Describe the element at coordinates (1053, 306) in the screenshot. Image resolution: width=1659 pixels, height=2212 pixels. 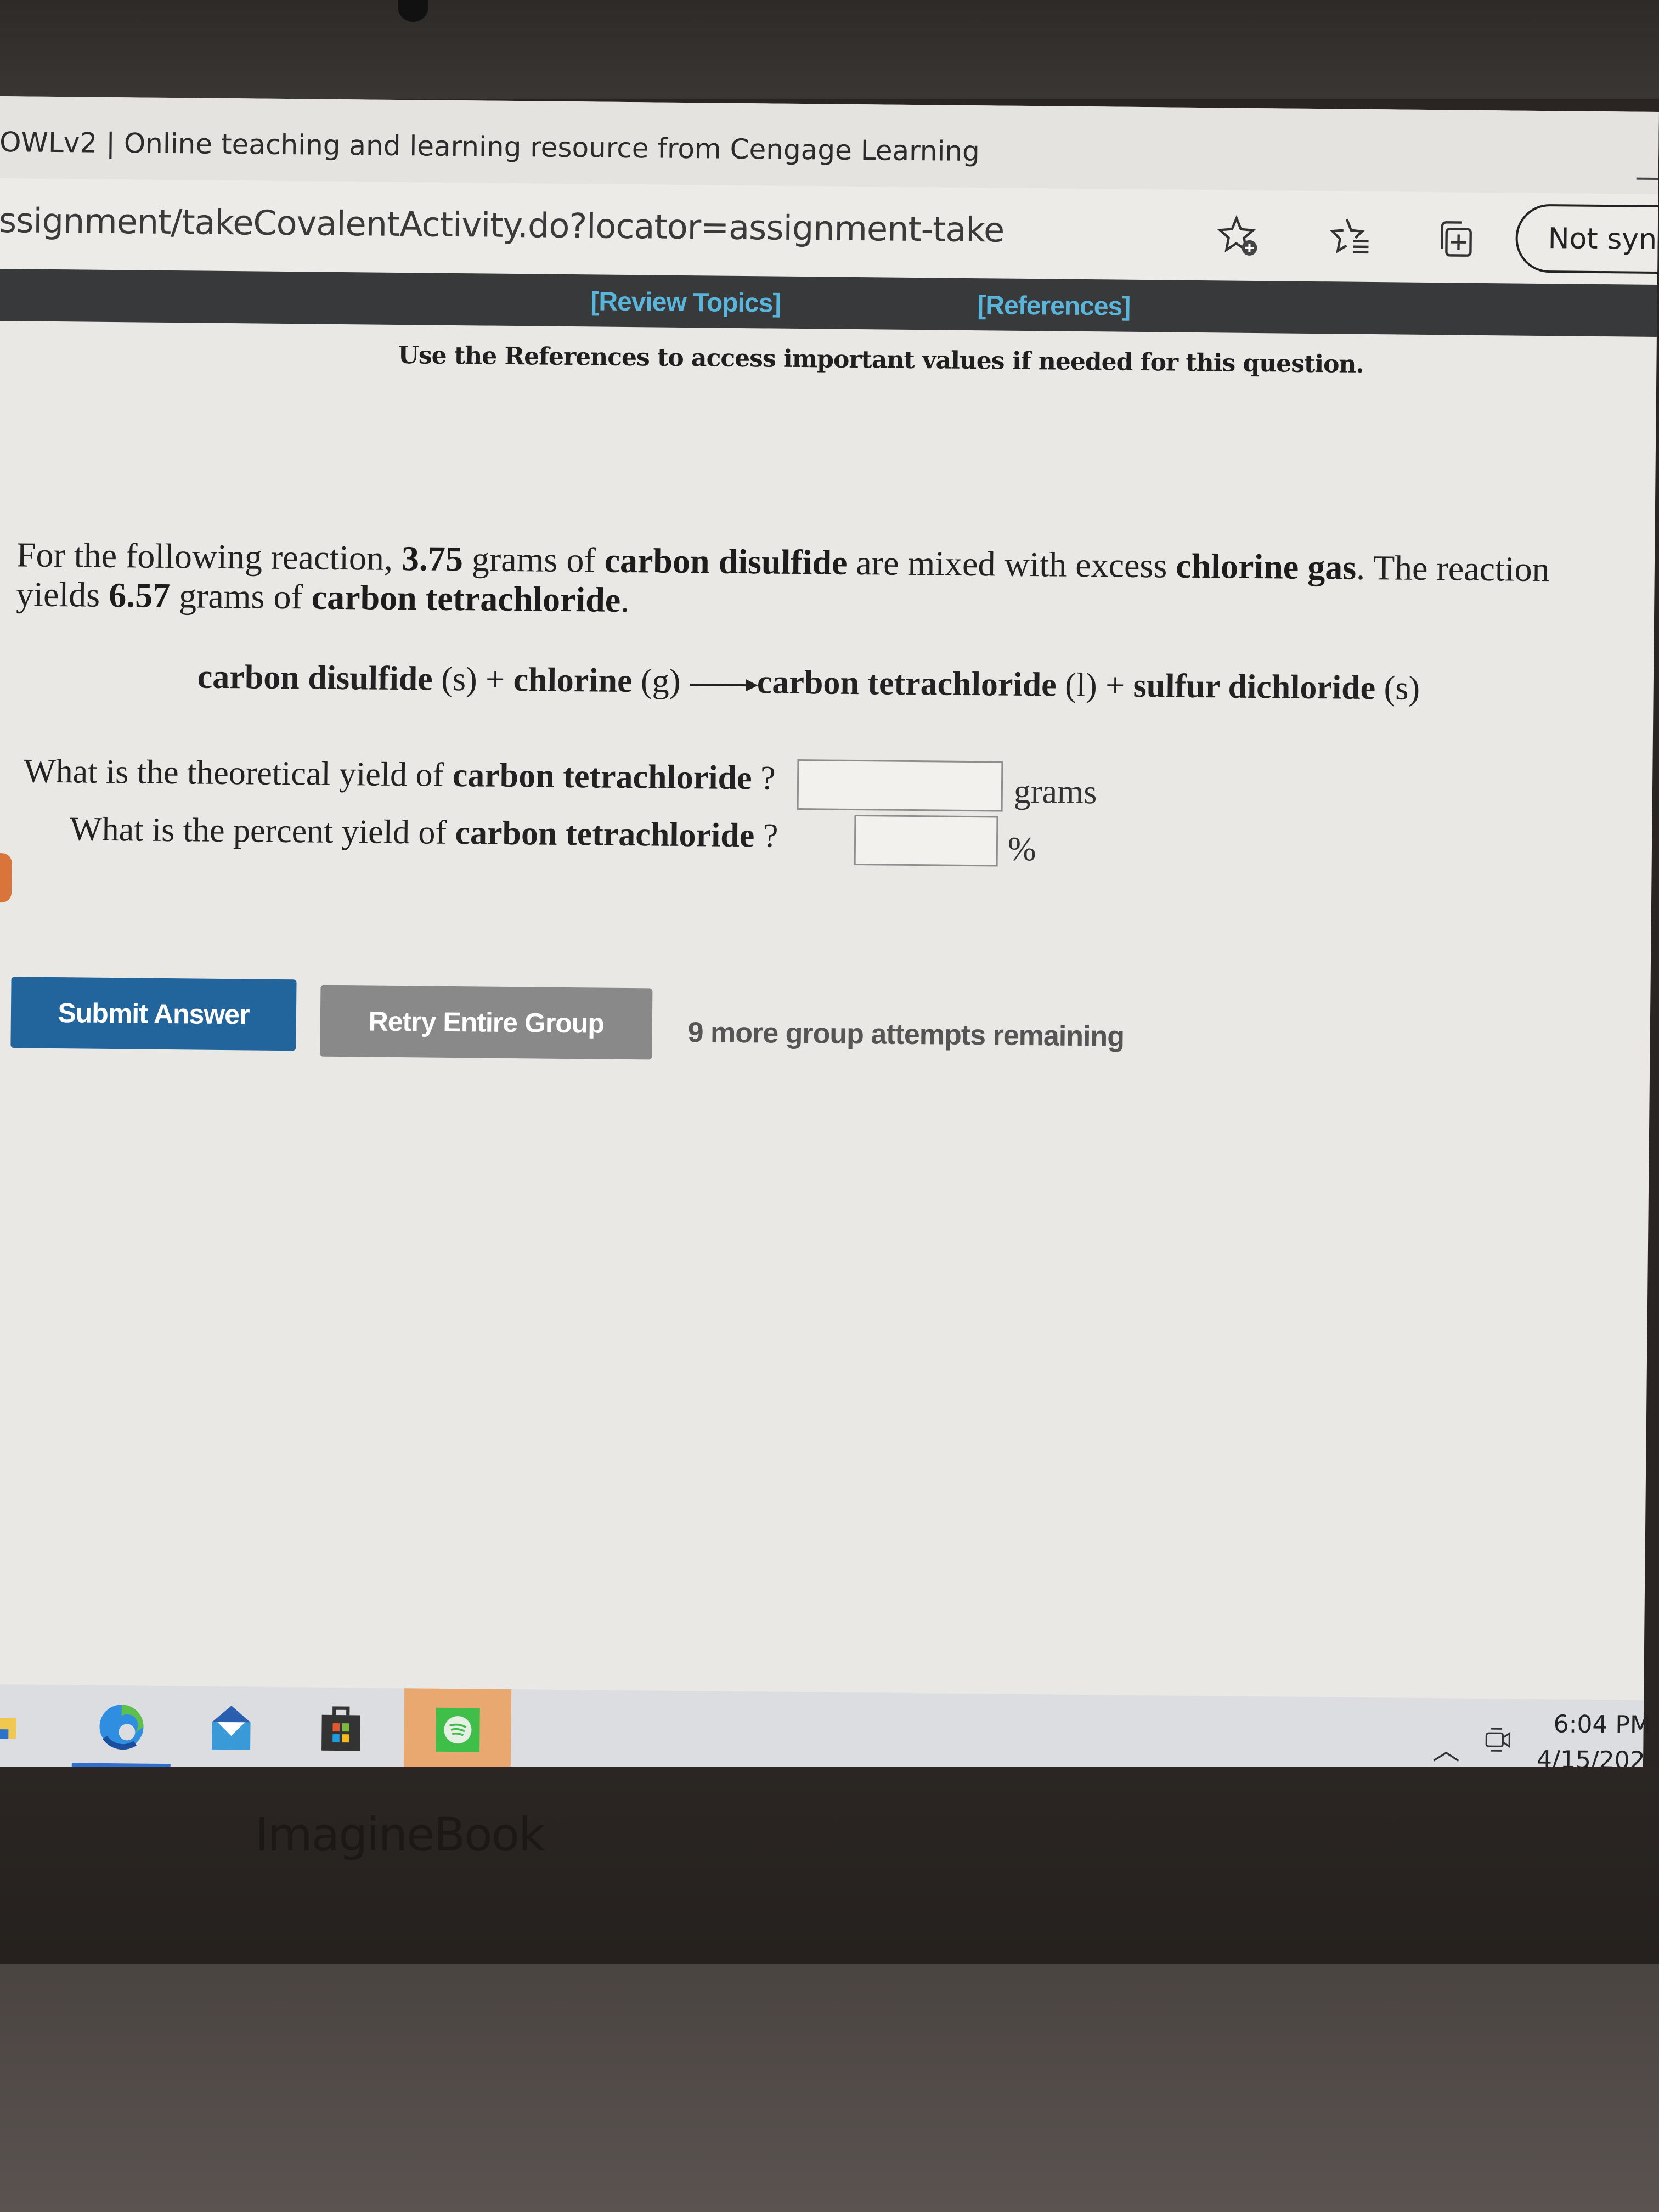
I see `references-link: [References]` at that location.